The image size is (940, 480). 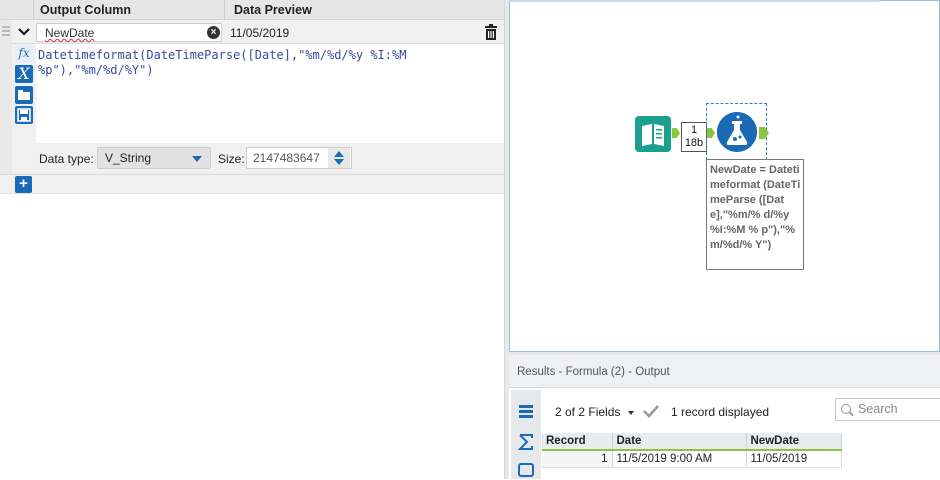 What do you see at coordinates (24, 53) in the screenshot?
I see `functions-icon: fx` at bounding box center [24, 53].